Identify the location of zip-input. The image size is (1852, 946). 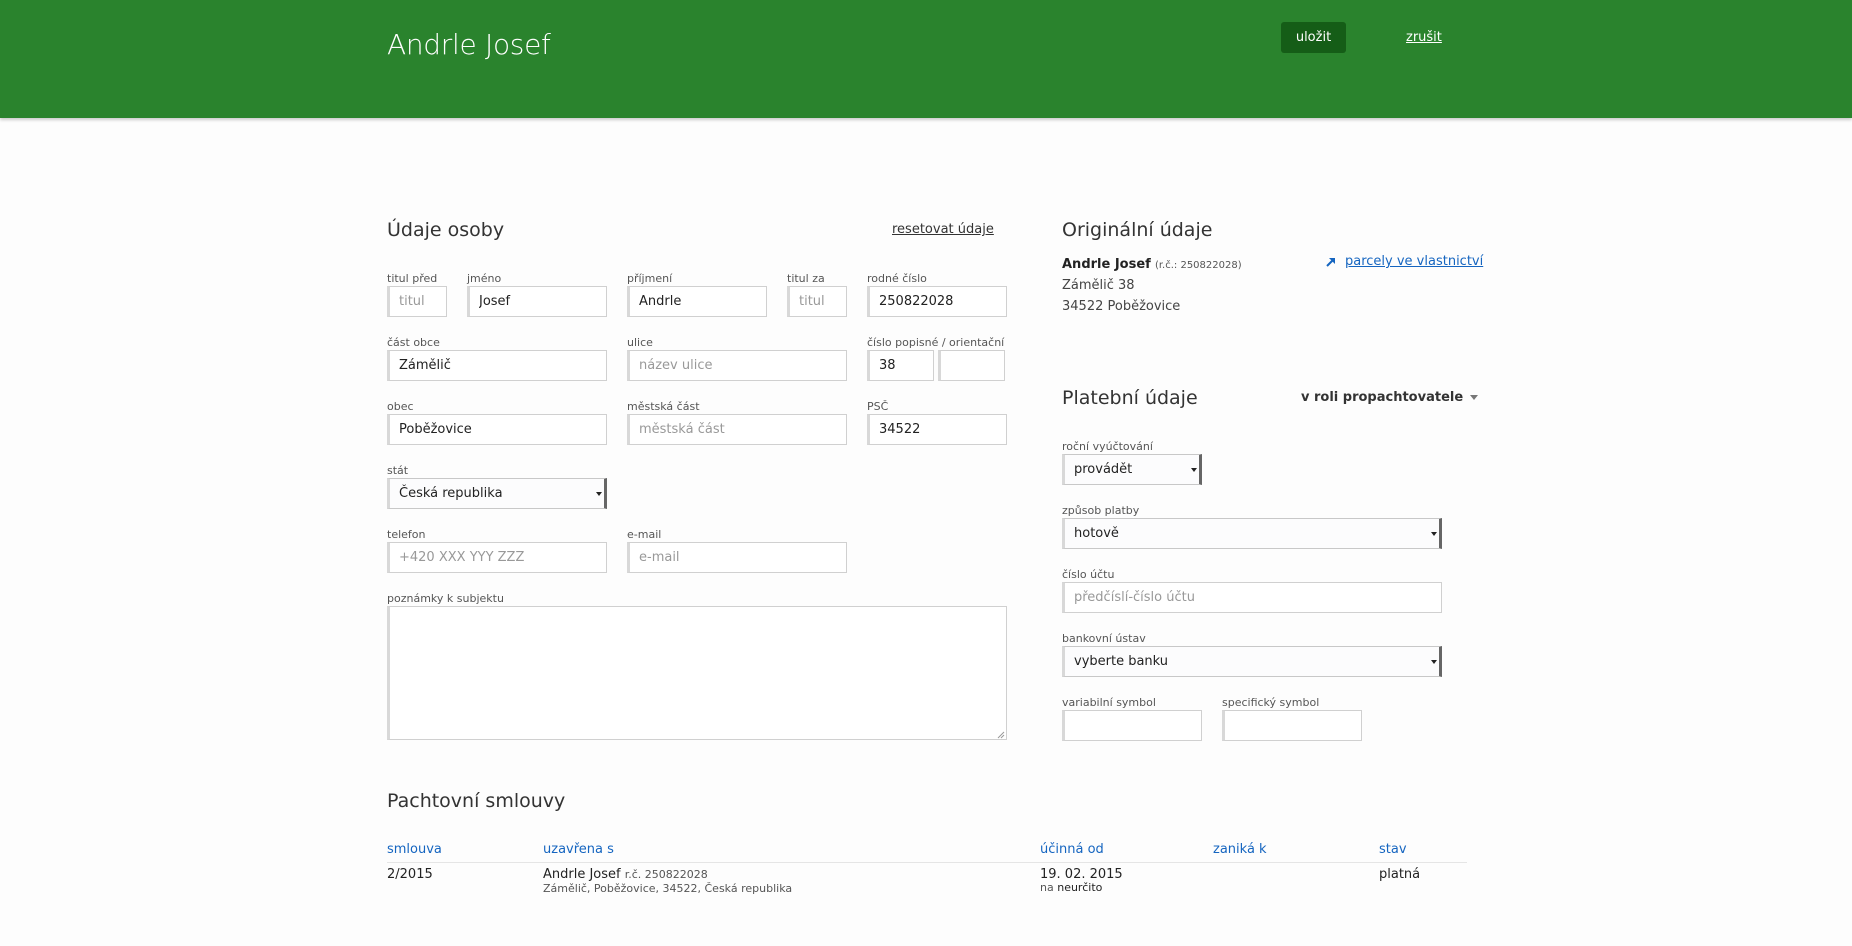
(937, 429).